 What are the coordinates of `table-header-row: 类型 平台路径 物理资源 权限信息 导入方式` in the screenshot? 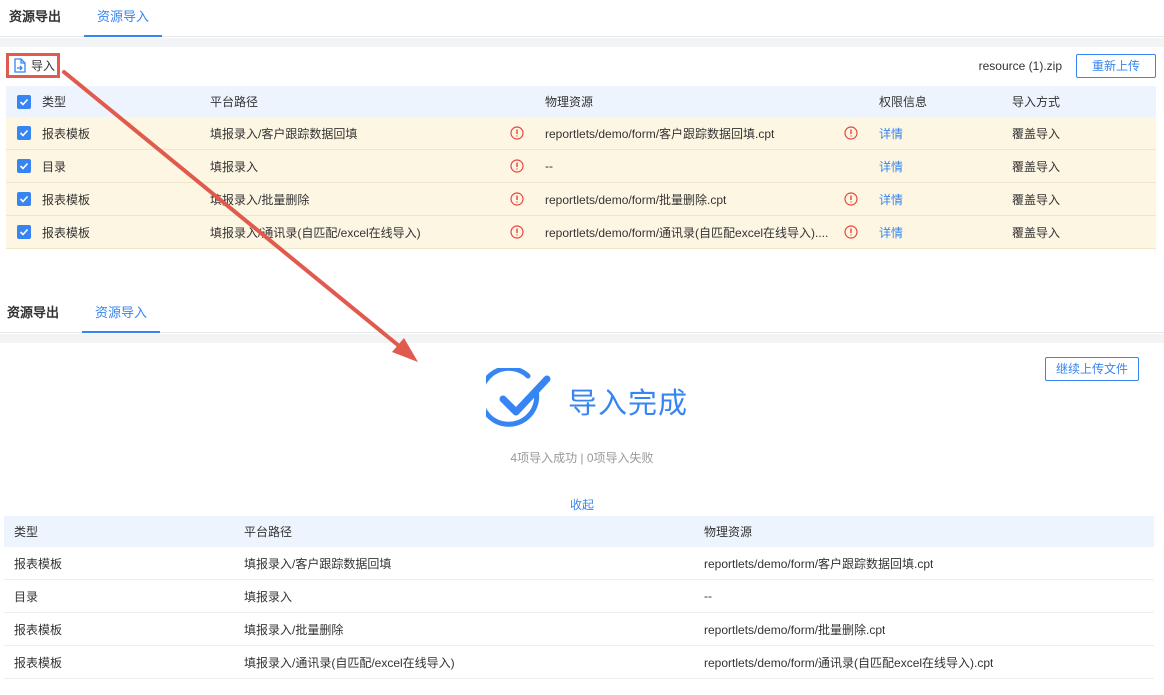 It's located at (581, 101).